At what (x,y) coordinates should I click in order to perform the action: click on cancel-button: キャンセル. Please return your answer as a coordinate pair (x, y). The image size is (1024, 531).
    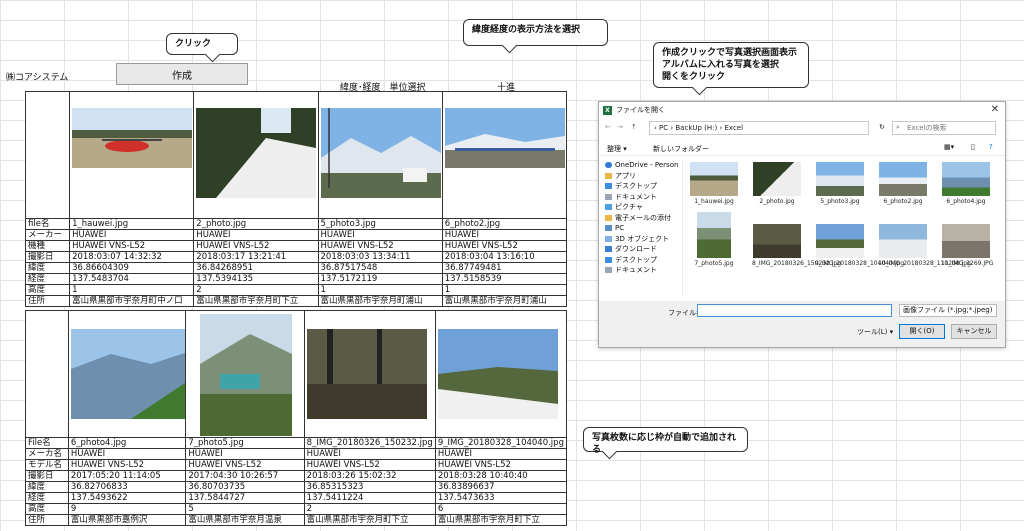
    Looking at the image, I should click on (974, 331).